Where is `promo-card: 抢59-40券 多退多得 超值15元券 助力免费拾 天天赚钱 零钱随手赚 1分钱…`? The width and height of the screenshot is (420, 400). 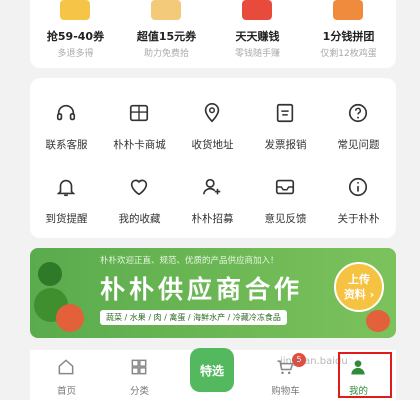
promo-card: 抢59-40券 多退多得 超值15元券 助力免费拾 天天赚钱 零钱随手赚 1分钱… is located at coordinates (213, 34).